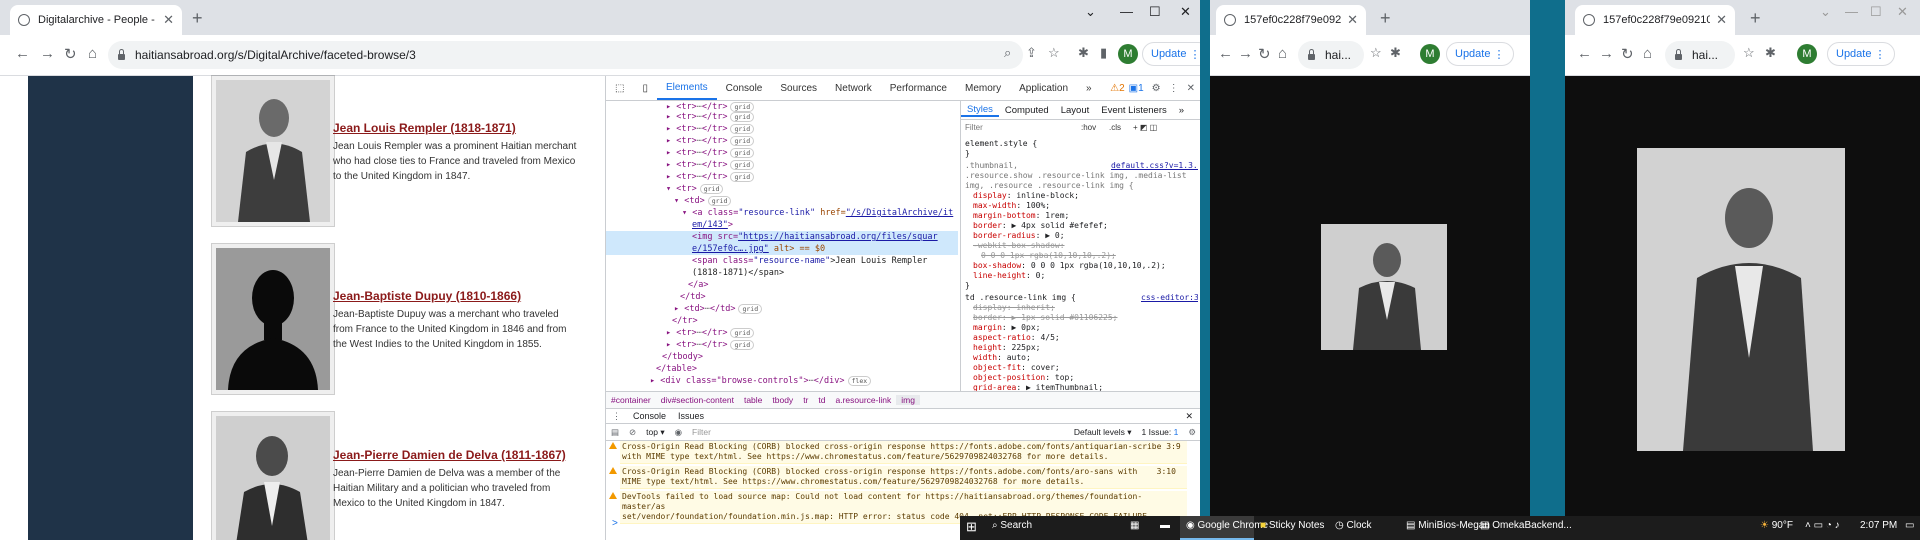 The height and width of the screenshot is (540, 1920). I want to click on issues-counter: 1 Issue: 1, so click(1160, 432).